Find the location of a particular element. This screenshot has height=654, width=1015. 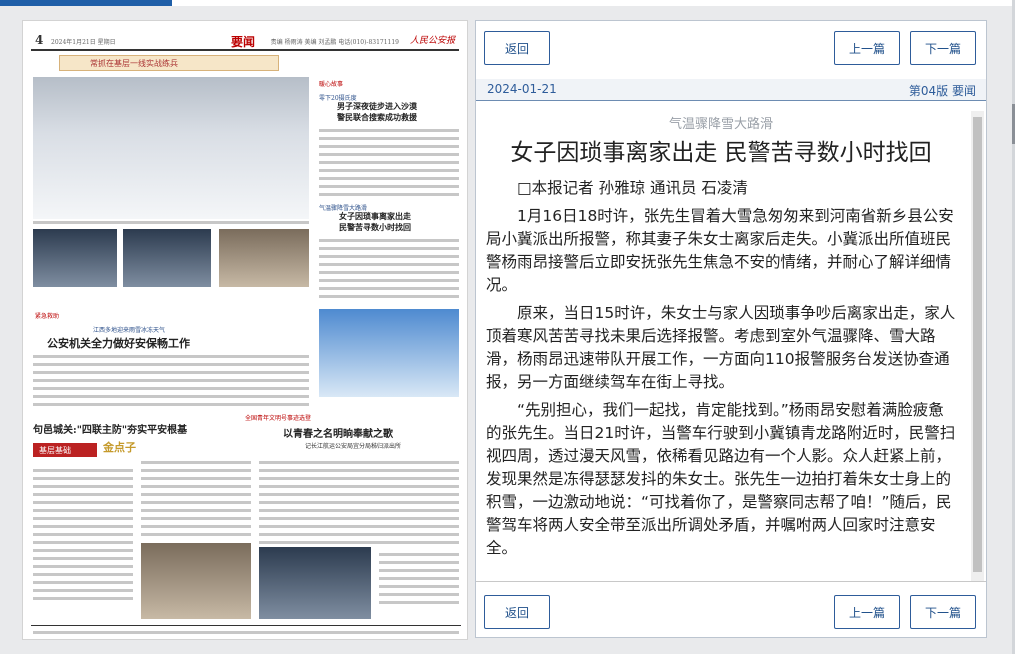

next-article-button: 下一篇 is located at coordinates (943, 48).